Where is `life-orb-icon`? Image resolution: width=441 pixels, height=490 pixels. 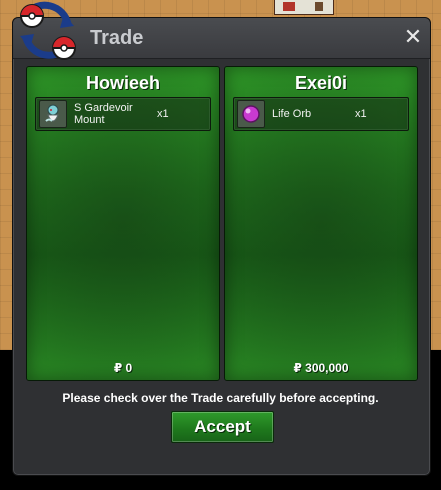 life-orb-icon is located at coordinates (251, 114).